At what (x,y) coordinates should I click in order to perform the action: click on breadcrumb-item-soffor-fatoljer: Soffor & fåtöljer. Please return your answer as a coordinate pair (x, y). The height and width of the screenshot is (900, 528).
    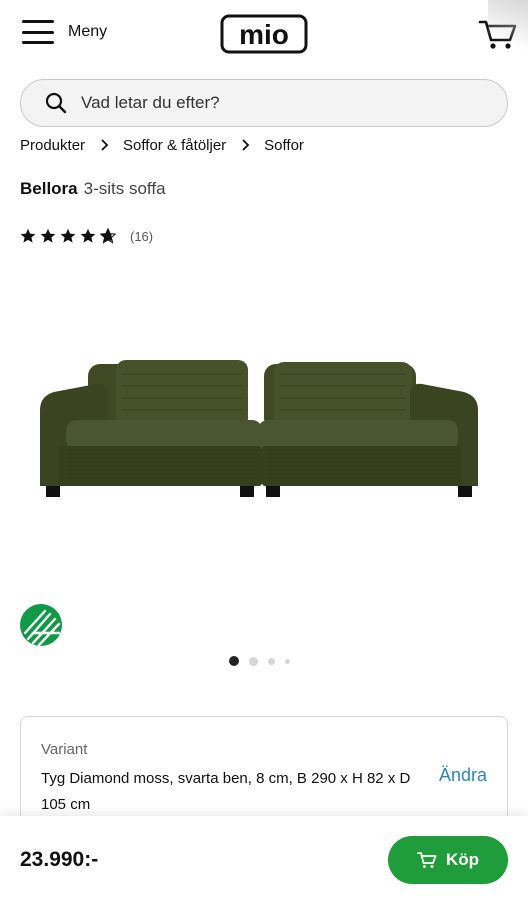
    Looking at the image, I should click on (174, 145).